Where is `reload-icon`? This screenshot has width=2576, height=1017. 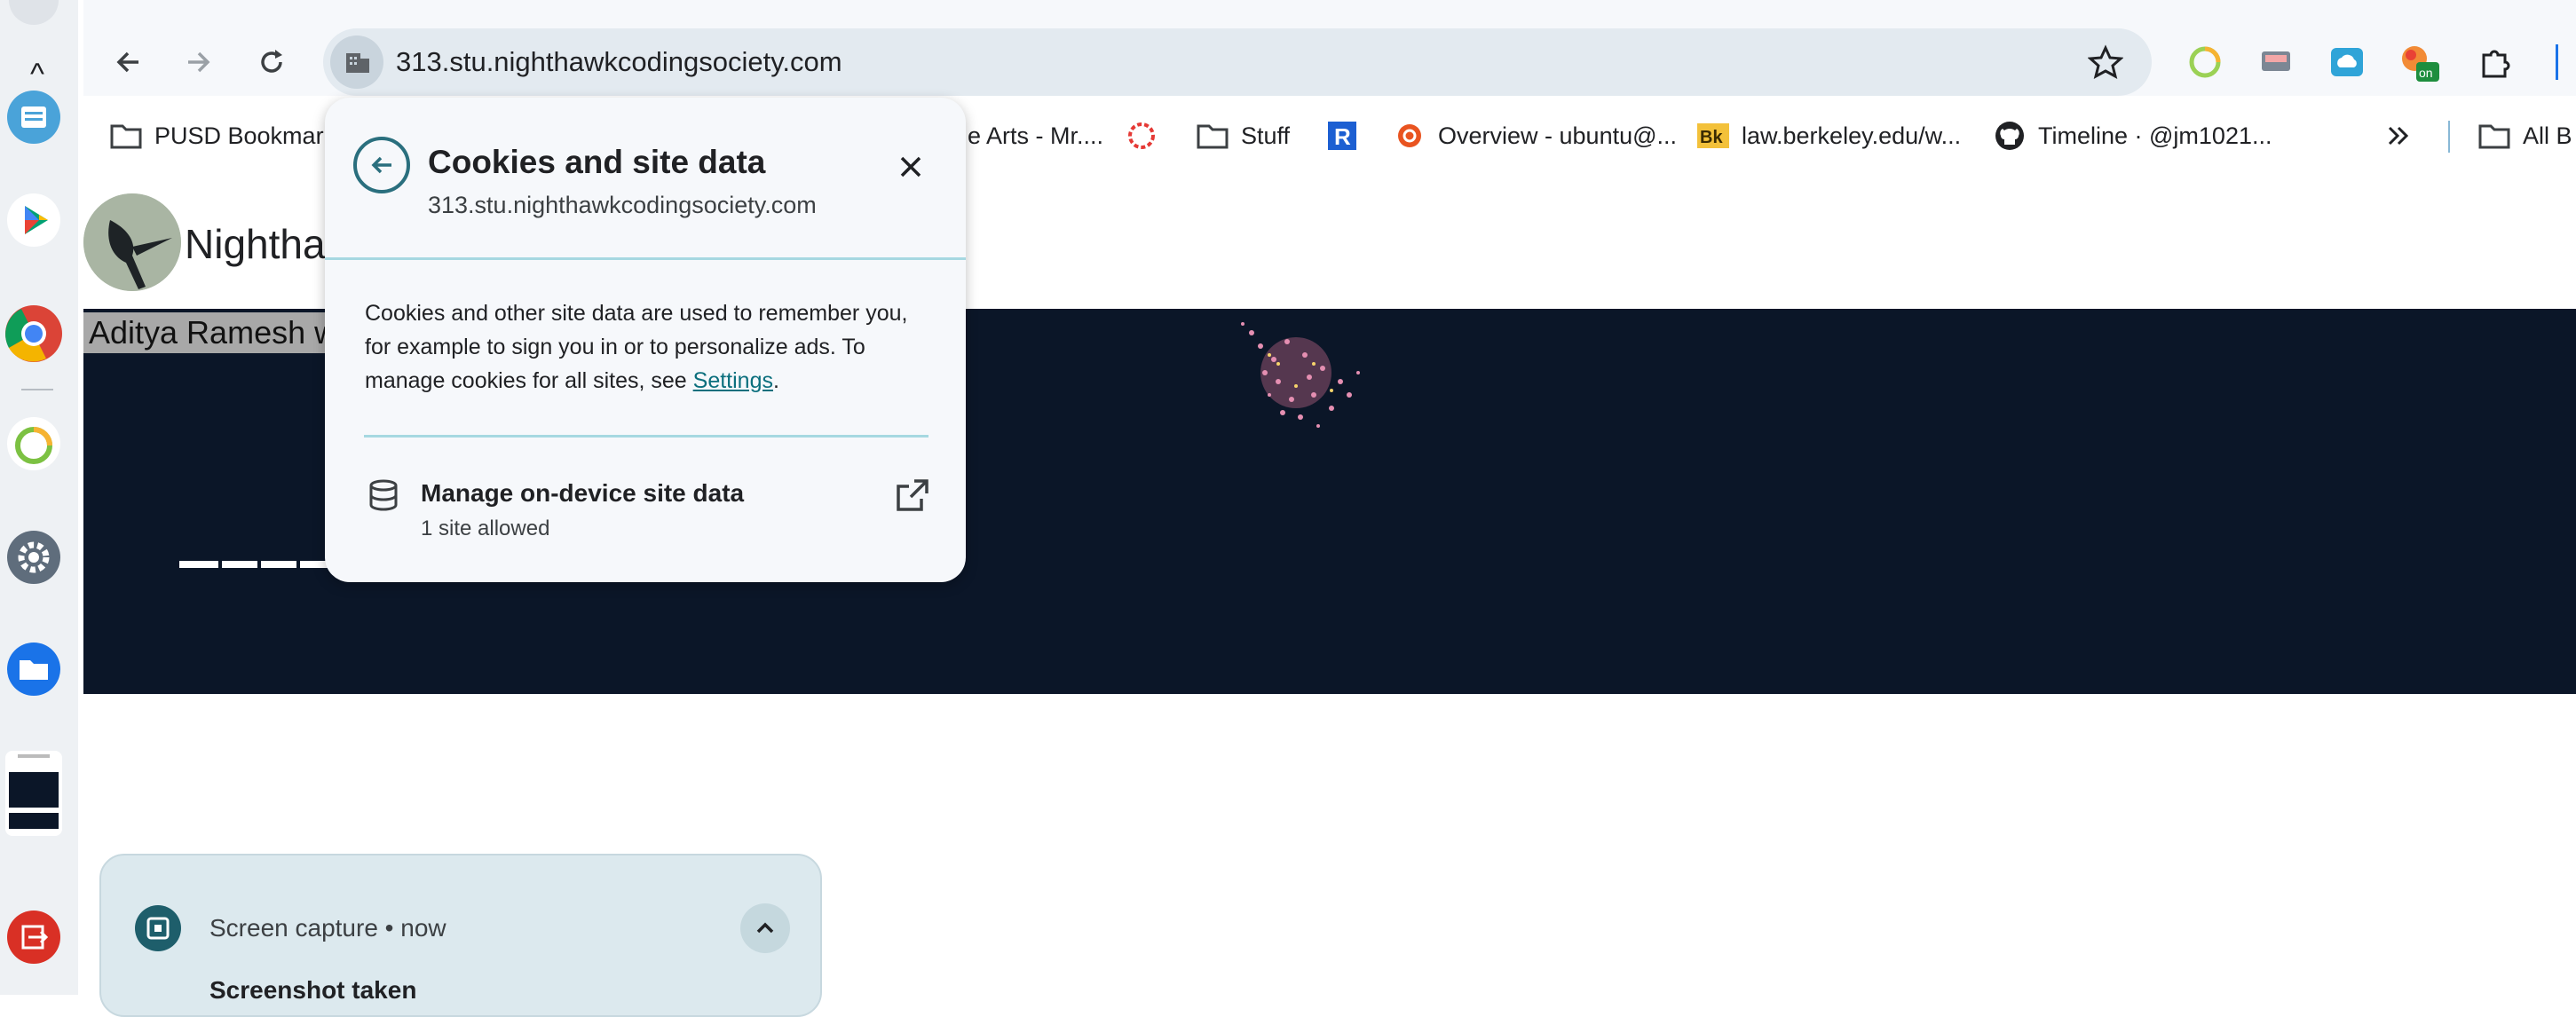 reload-icon is located at coordinates (271, 62).